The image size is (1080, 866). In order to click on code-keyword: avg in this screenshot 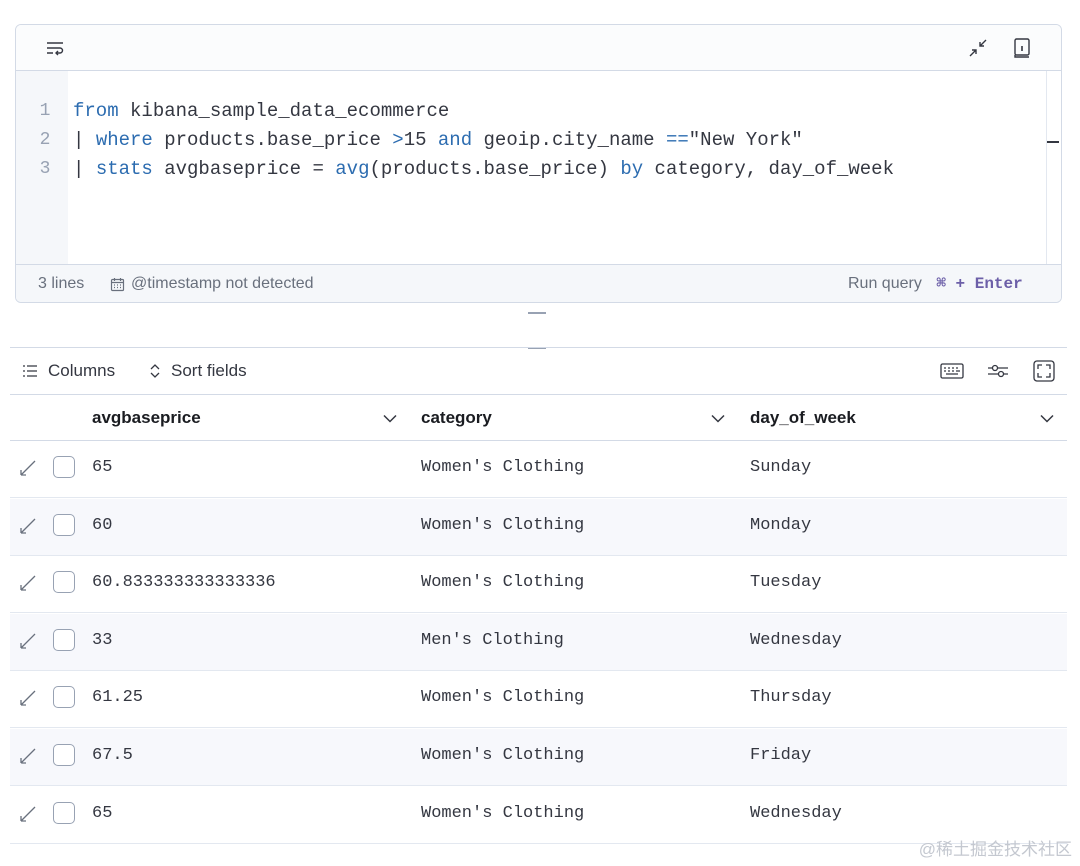, I will do `click(352, 169)`.